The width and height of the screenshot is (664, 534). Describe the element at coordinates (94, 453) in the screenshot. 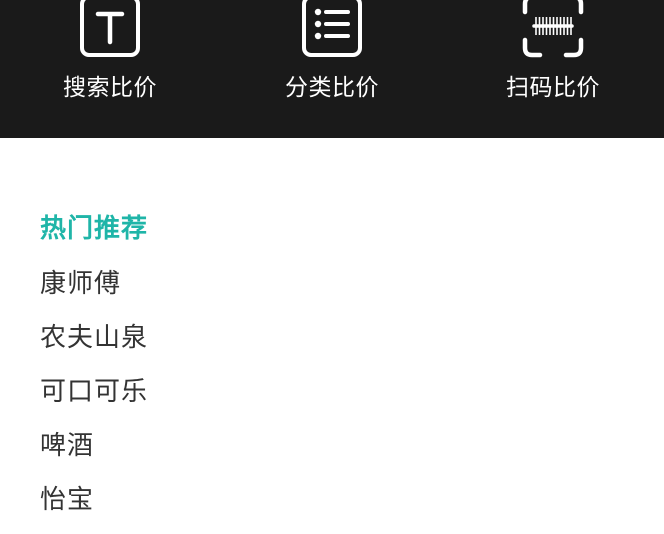

I see `hot-item-beer: 啤酒` at that location.